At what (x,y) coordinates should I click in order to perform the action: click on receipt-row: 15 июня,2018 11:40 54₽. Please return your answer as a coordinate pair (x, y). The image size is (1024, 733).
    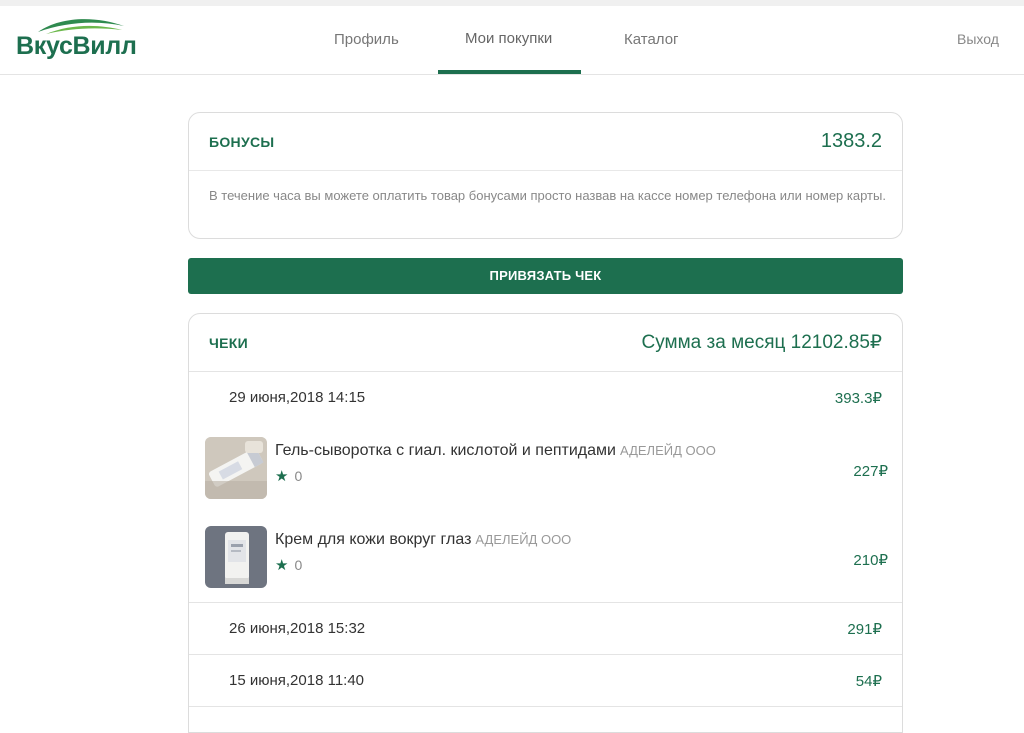
    Looking at the image, I should click on (545, 681).